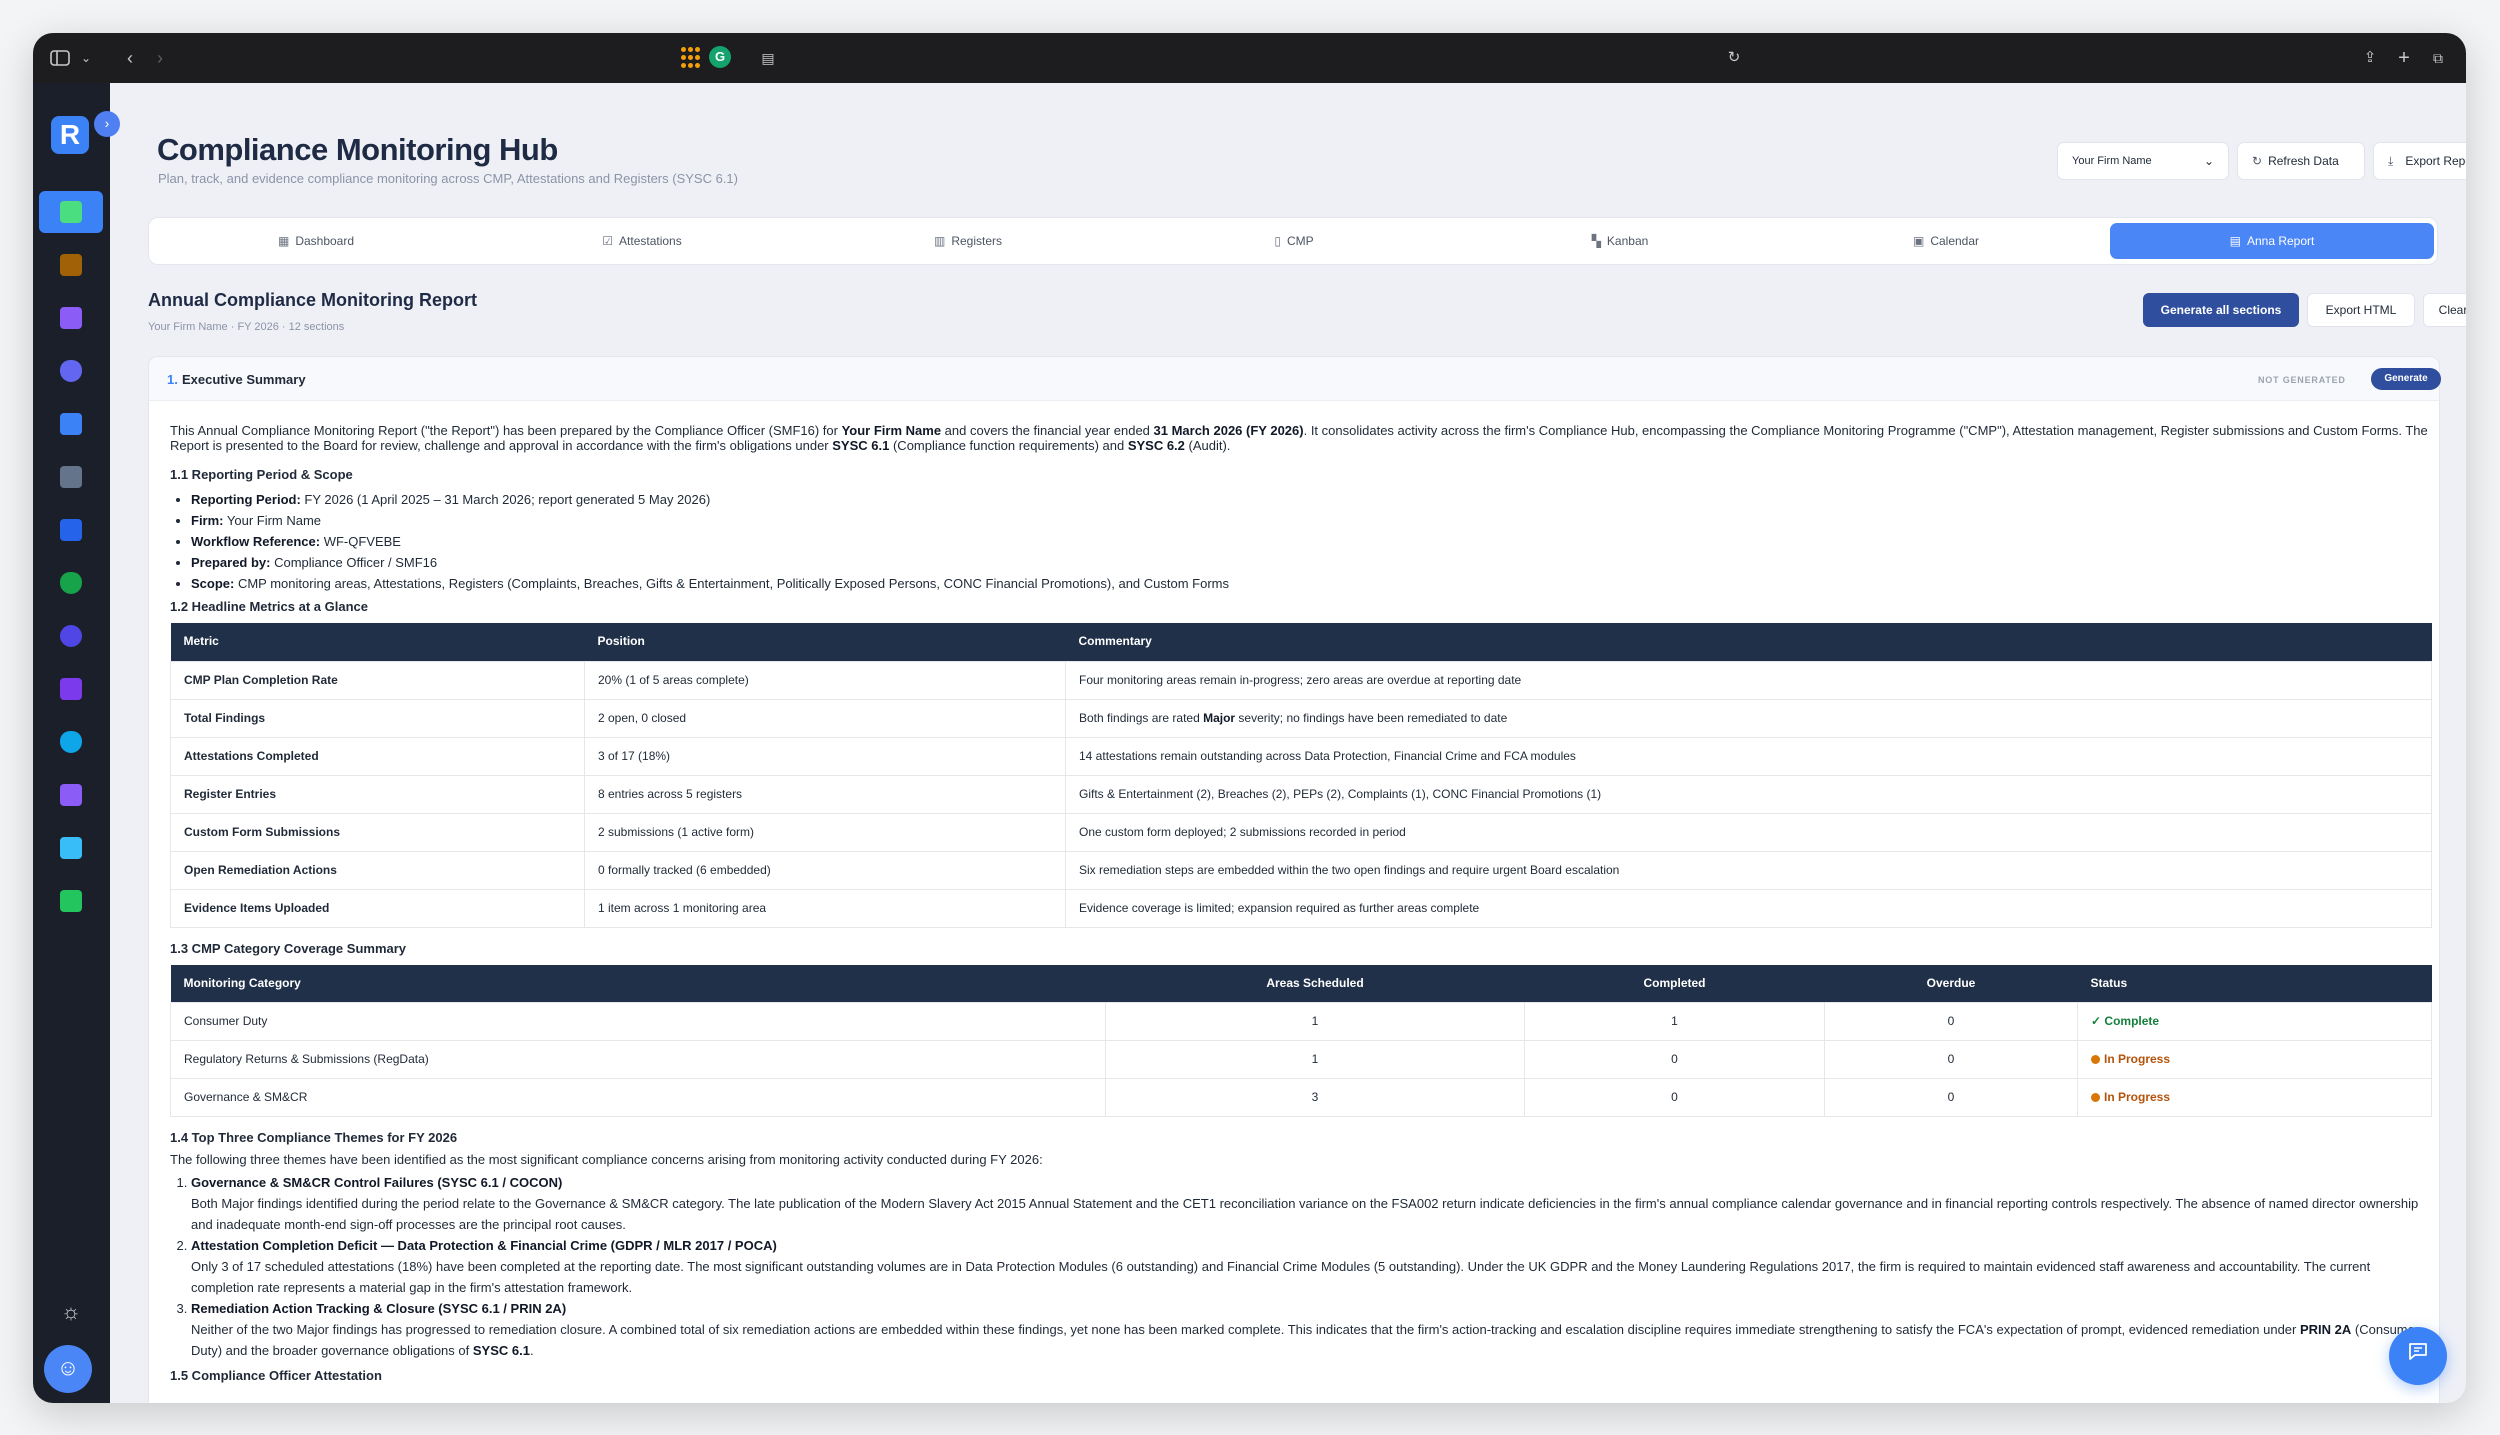 The image size is (2500, 1435). I want to click on apps-grid-icon, so click(692, 58).